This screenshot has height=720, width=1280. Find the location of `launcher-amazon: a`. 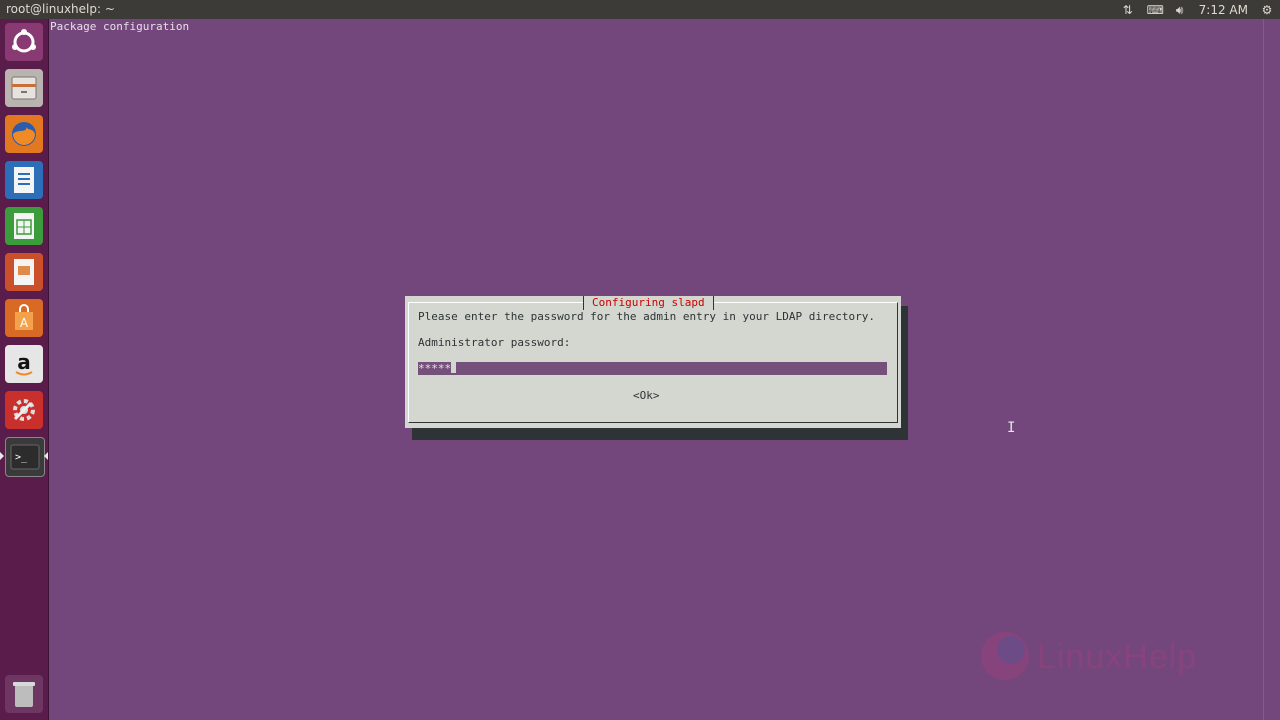

launcher-amazon: a is located at coordinates (24, 364).